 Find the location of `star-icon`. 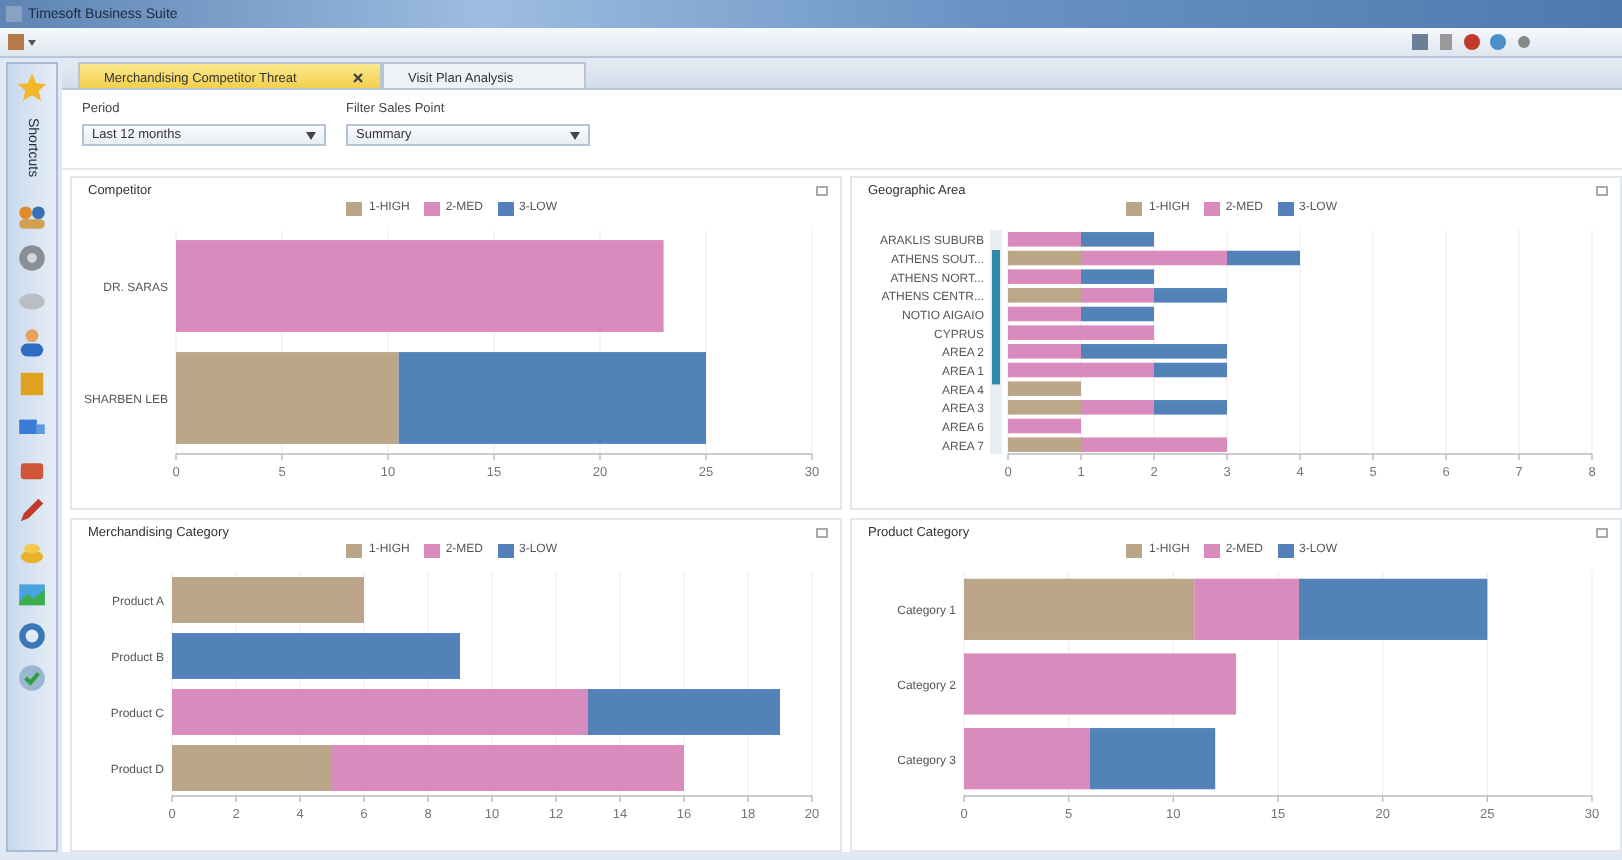

star-icon is located at coordinates (32, 88).